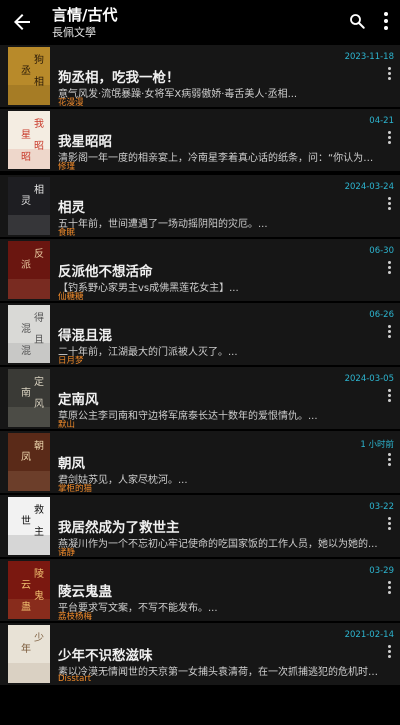 The width and height of the screenshot is (400, 725). Describe the element at coordinates (26, 648) in the screenshot. I see `svg-text: 年` at that location.